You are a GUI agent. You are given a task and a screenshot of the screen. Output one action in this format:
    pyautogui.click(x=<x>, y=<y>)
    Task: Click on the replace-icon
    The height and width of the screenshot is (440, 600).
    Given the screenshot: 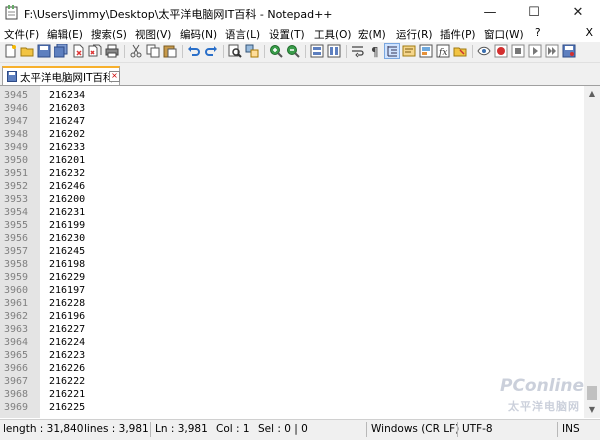 What is the action you would take?
    pyautogui.click(x=252, y=51)
    